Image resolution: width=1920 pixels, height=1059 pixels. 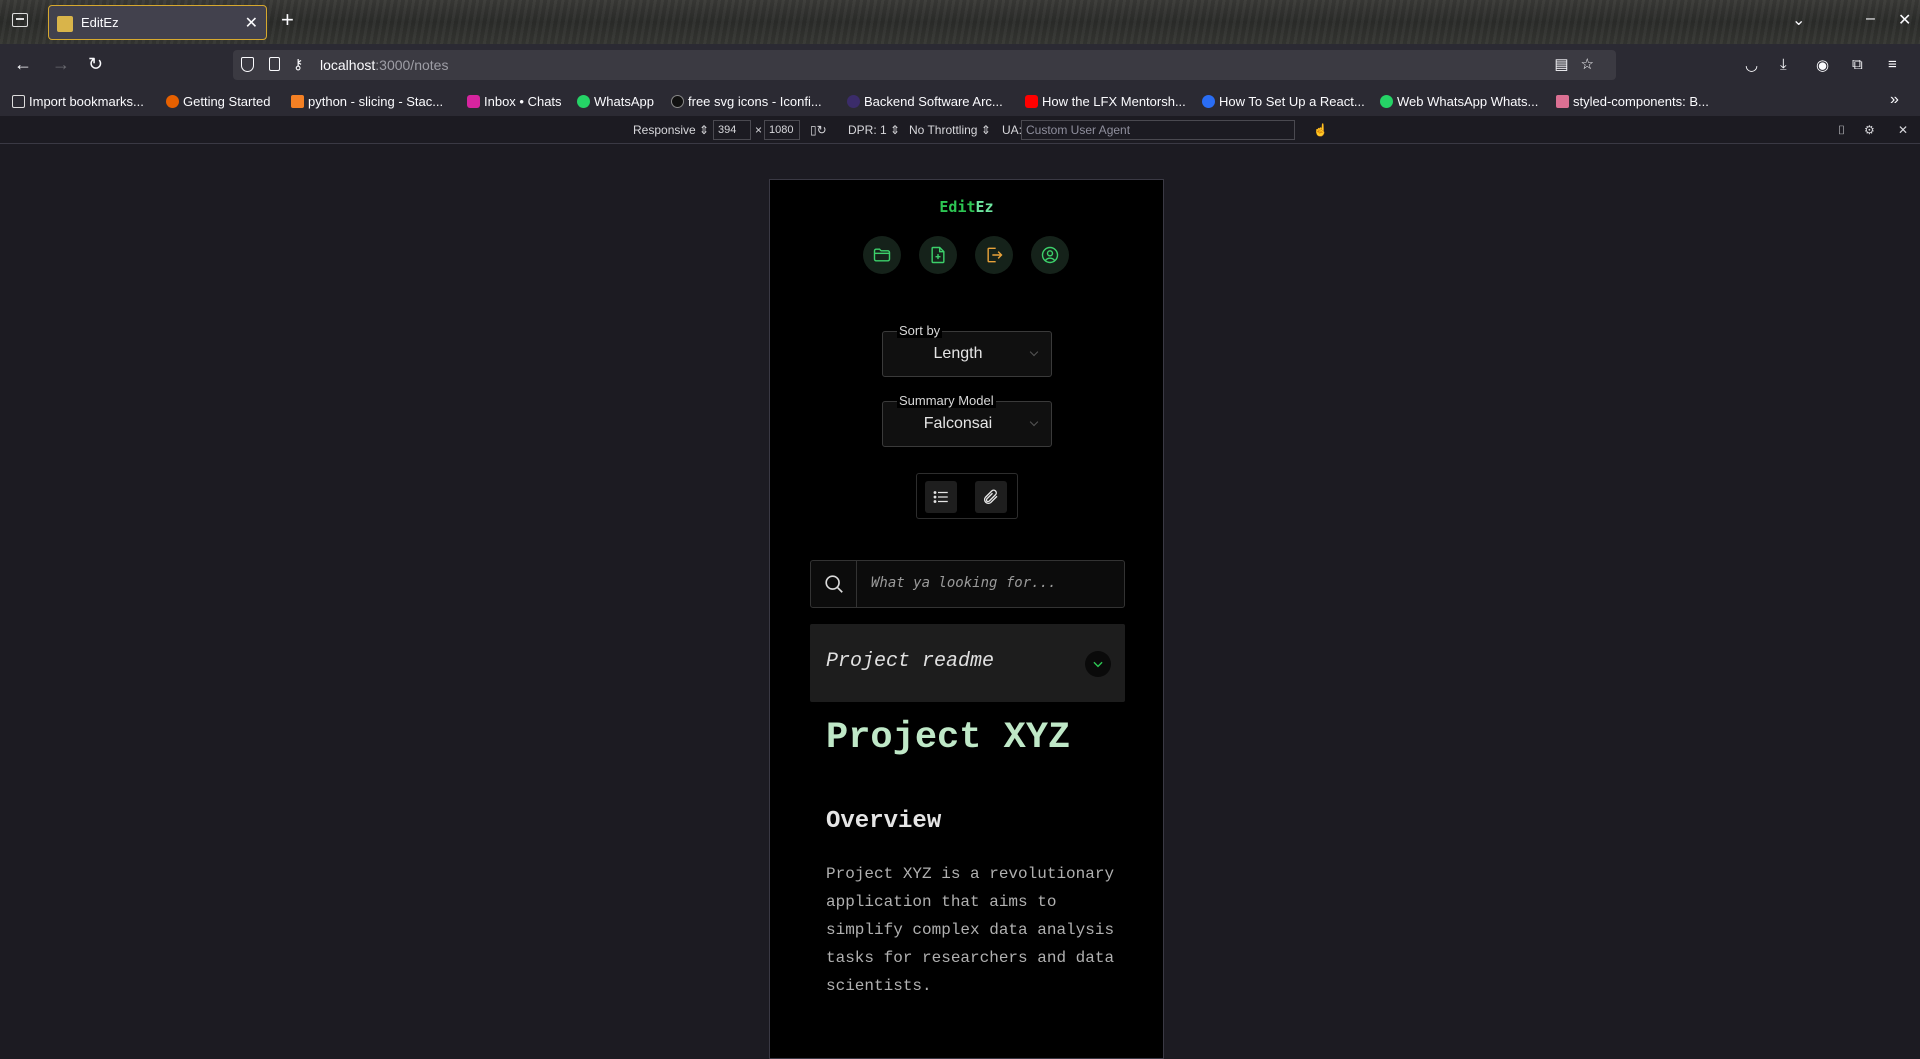 I want to click on bookmark-item: WhatsApp, so click(x=615, y=101).